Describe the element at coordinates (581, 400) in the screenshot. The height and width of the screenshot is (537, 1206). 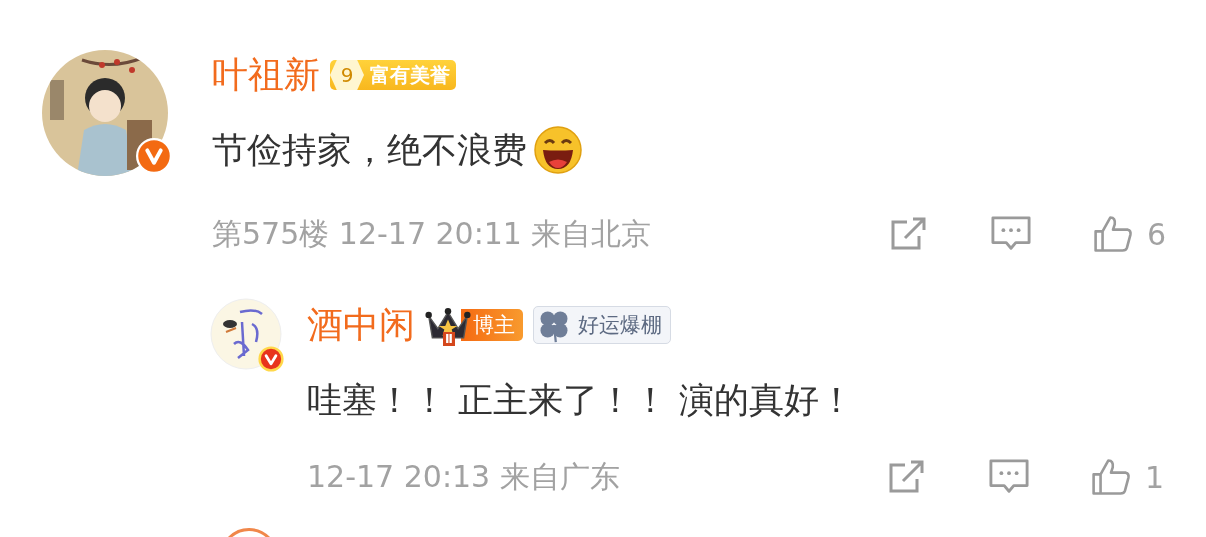
I see `reply-text: 哇塞！！ 正主来了！！ 演的真好！` at that location.